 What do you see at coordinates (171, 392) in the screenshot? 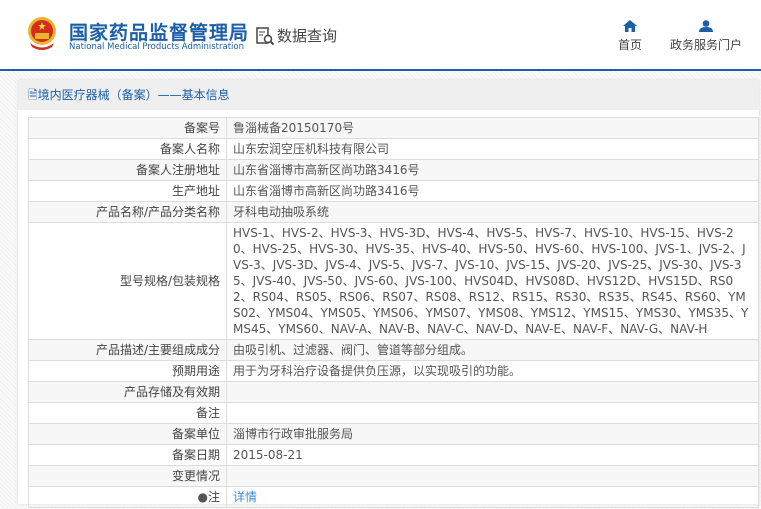
I see `row-label-text: 产品存储及有效期` at bounding box center [171, 392].